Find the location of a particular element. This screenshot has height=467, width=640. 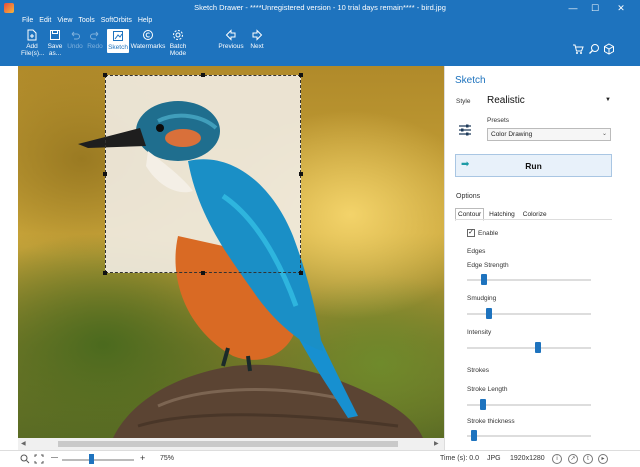

canvas-left-gutter is located at coordinates (9, 252).